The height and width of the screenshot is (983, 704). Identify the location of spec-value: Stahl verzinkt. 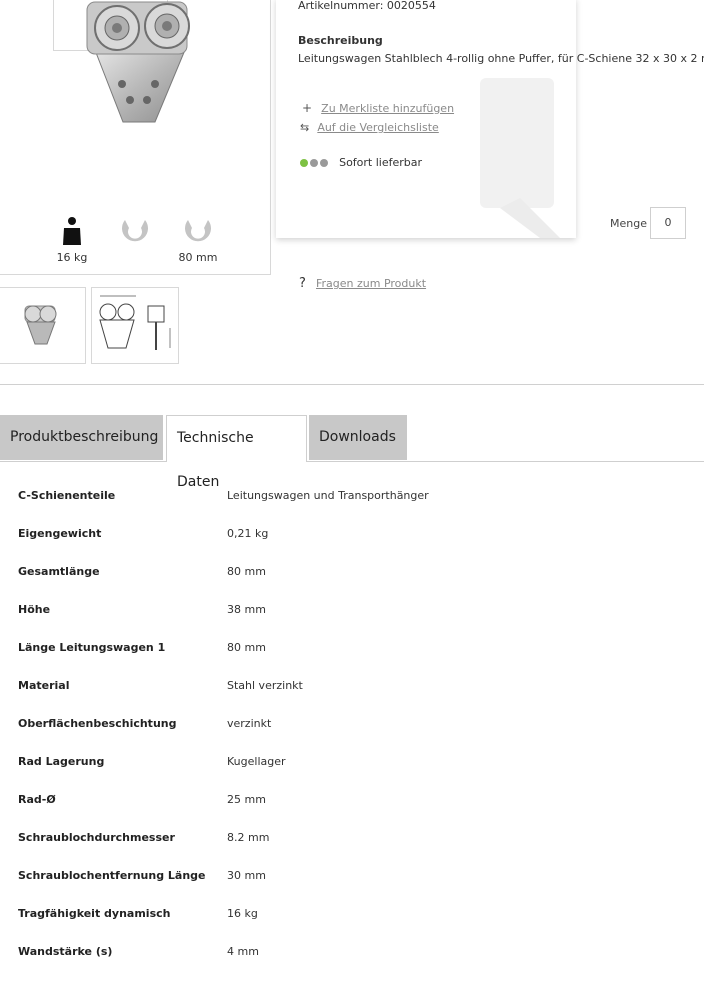
(265, 685).